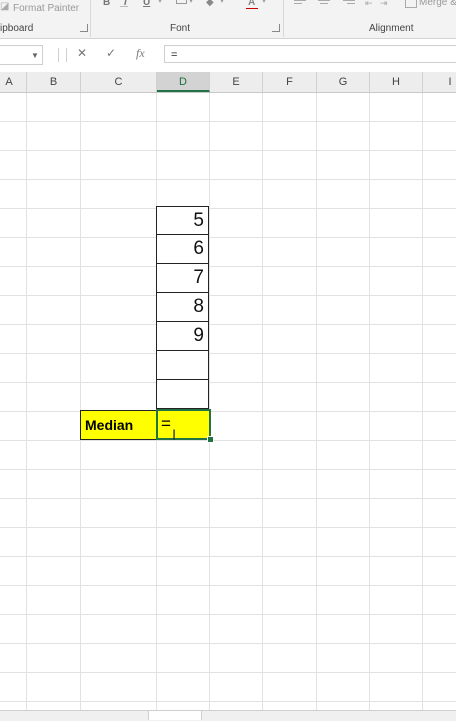 The width and height of the screenshot is (456, 721). What do you see at coordinates (174, 436) in the screenshot?
I see `text-cursor-icon: I` at bounding box center [174, 436].